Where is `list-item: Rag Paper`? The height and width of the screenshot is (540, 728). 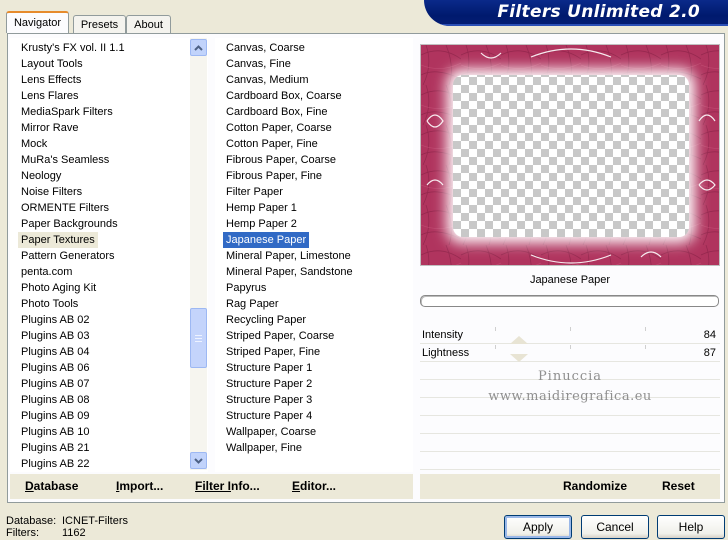
list-item: Rag Paper is located at coordinates (252, 304).